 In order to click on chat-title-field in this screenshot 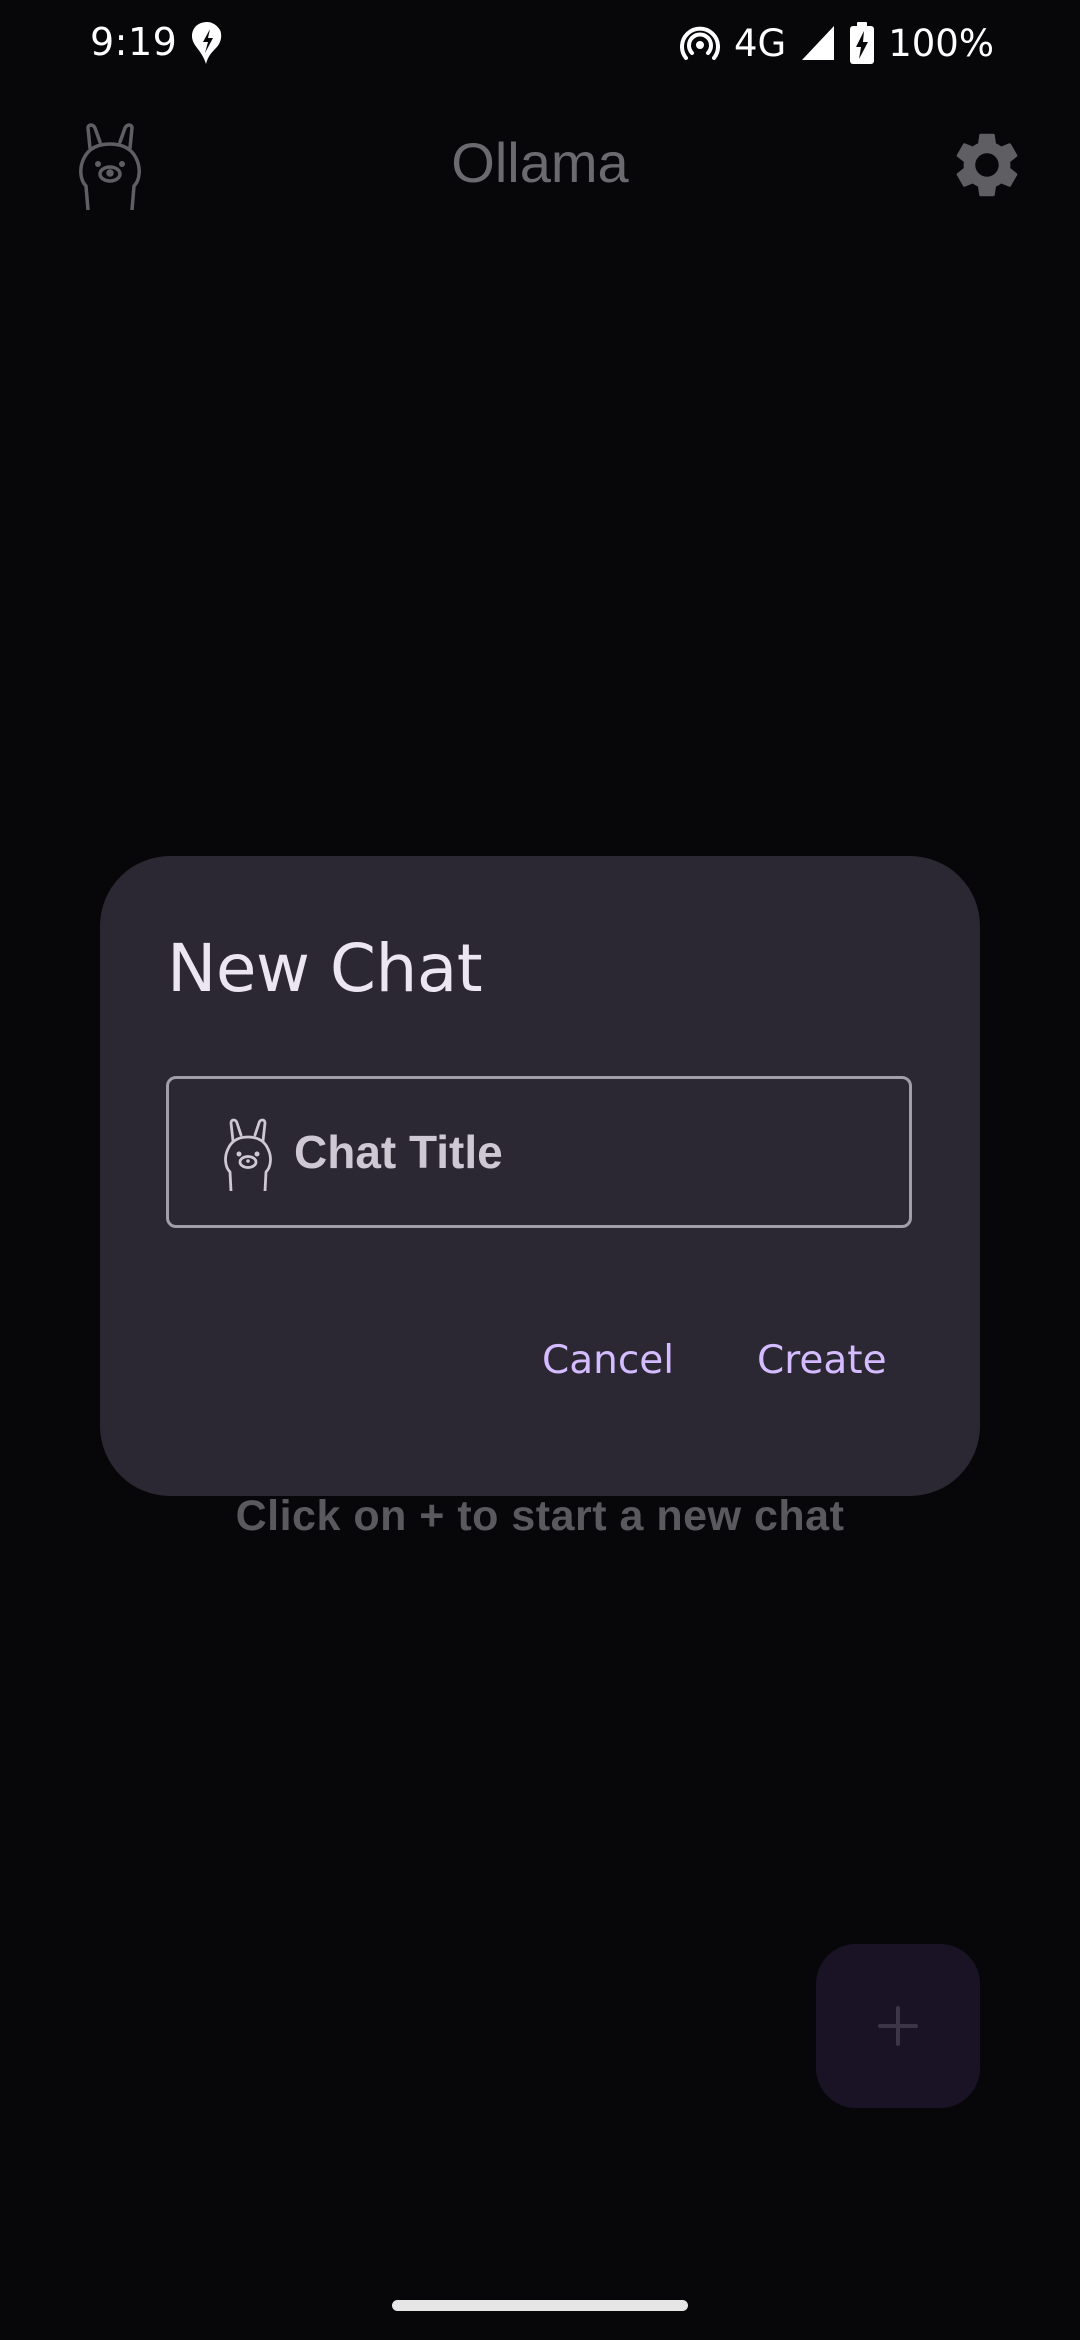, I will do `click(539, 1152)`.